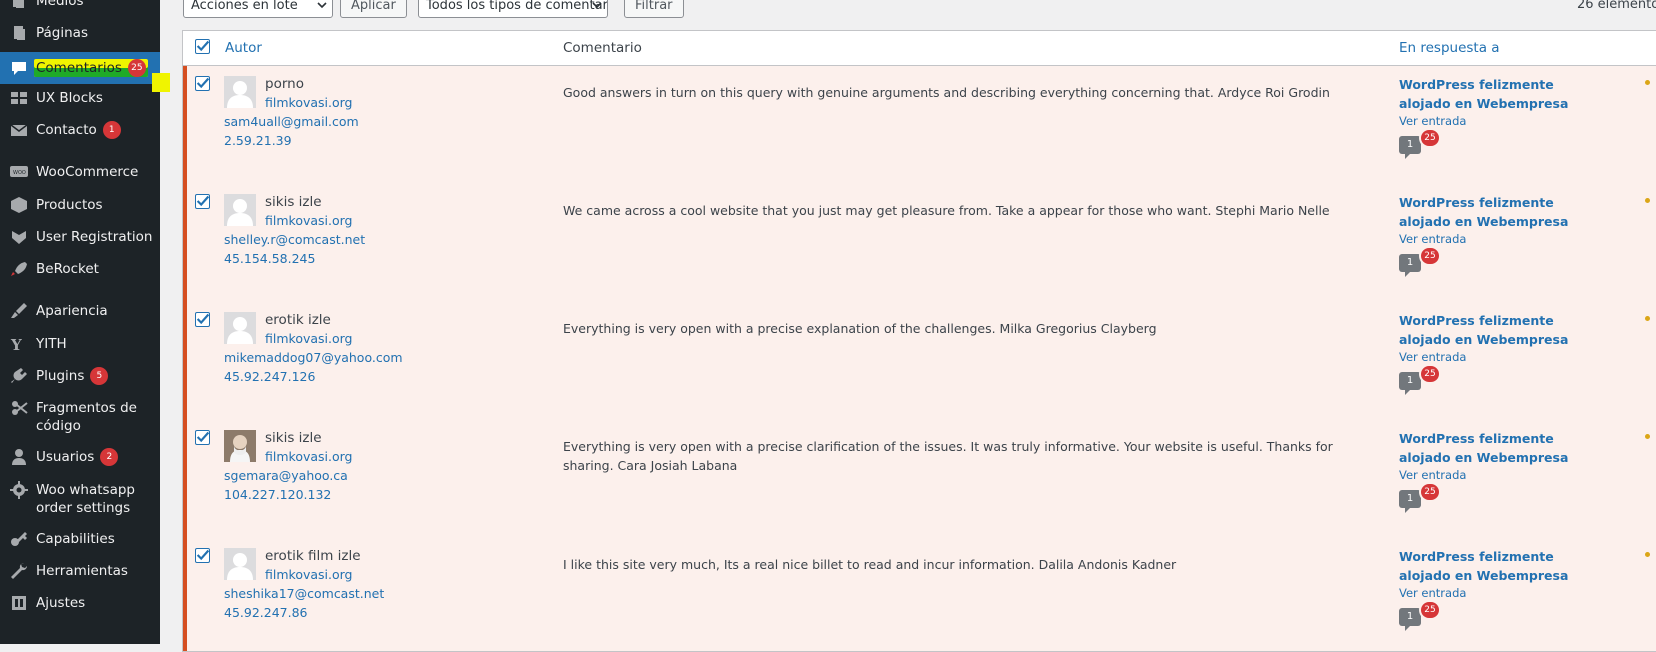 This screenshot has height=652, width=1656. Describe the element at coordinates (87, 172) in the screenshot. I see `sidebar-item-label: WooCommerce` at that location.